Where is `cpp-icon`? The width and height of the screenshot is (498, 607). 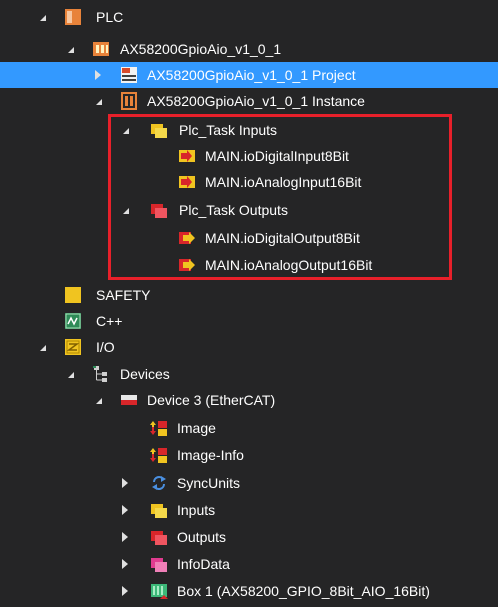
cpp-icon is located at coordinates (73, 321).